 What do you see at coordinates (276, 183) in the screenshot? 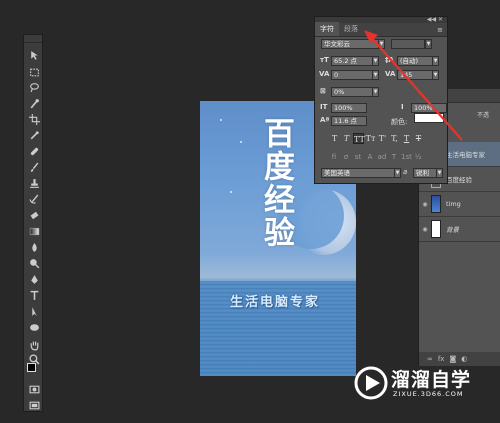
I see `canvas-title-text: 百度经验` at bounding box center [276, 183].